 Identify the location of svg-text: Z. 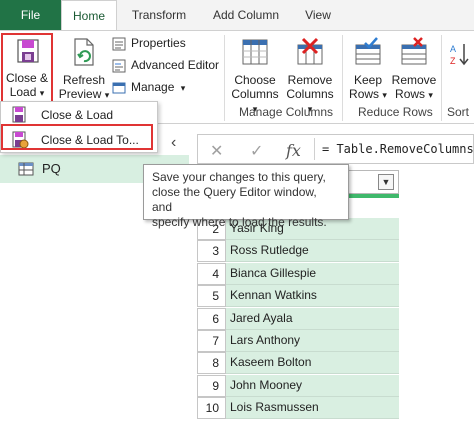
(453, 61).